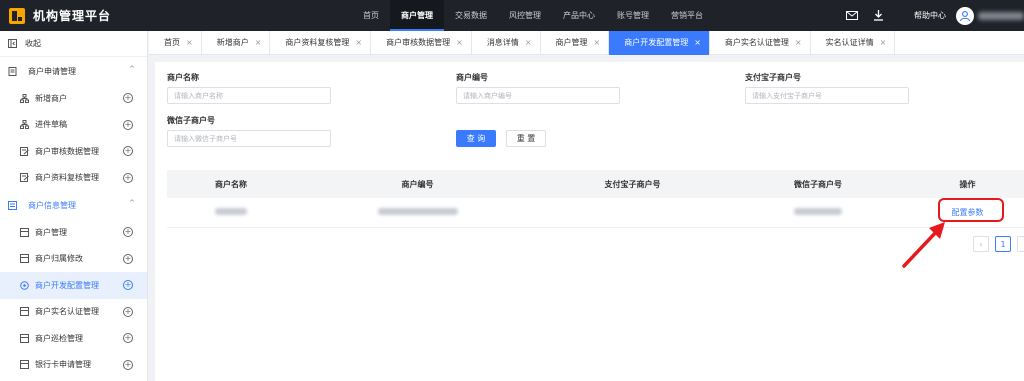 Image resolution: width=1024 pixels, height=381 pixels. Describe the element at coordinates (52, 71) in the screenshot. I see `sidebar-group-label: 商户申请管理` at that location.